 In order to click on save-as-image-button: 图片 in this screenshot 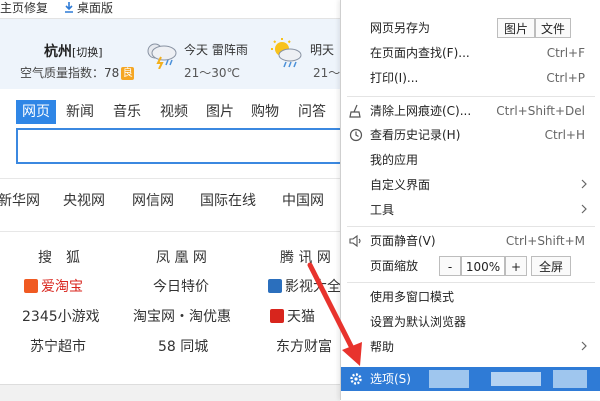, I will do `click(516, 28)`.